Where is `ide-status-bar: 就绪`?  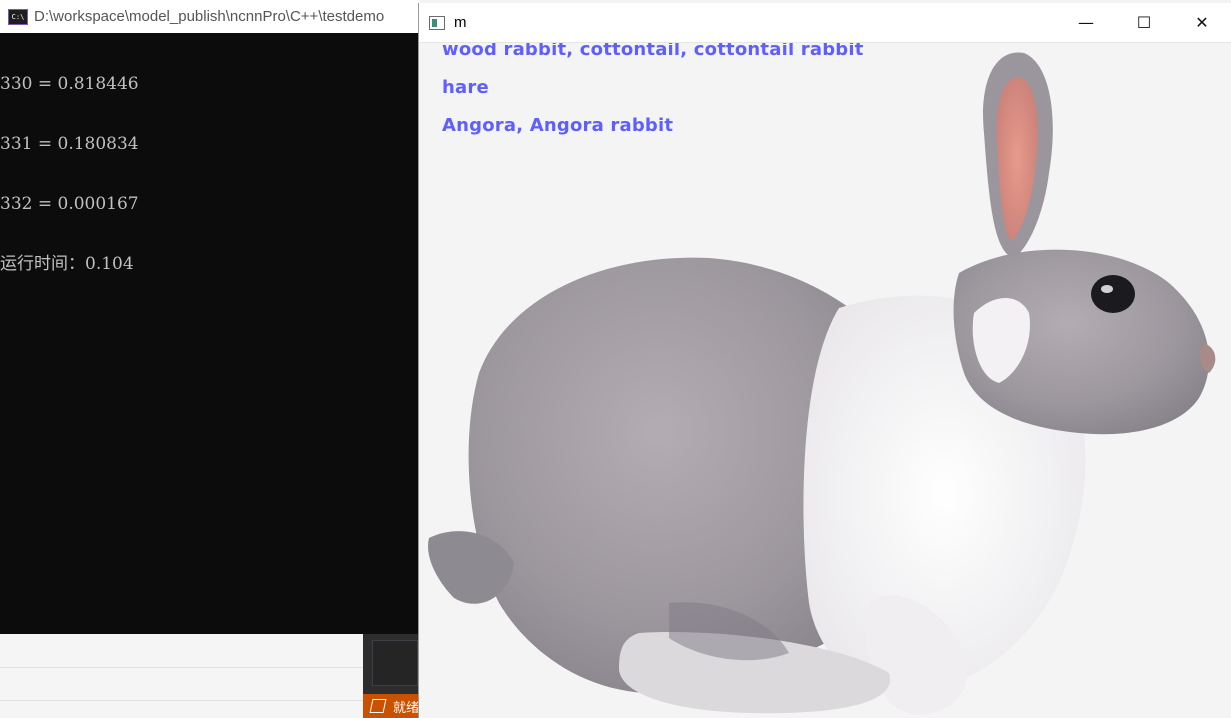
ide-status-bar: 就绪 is located at coordinates (391, 706).